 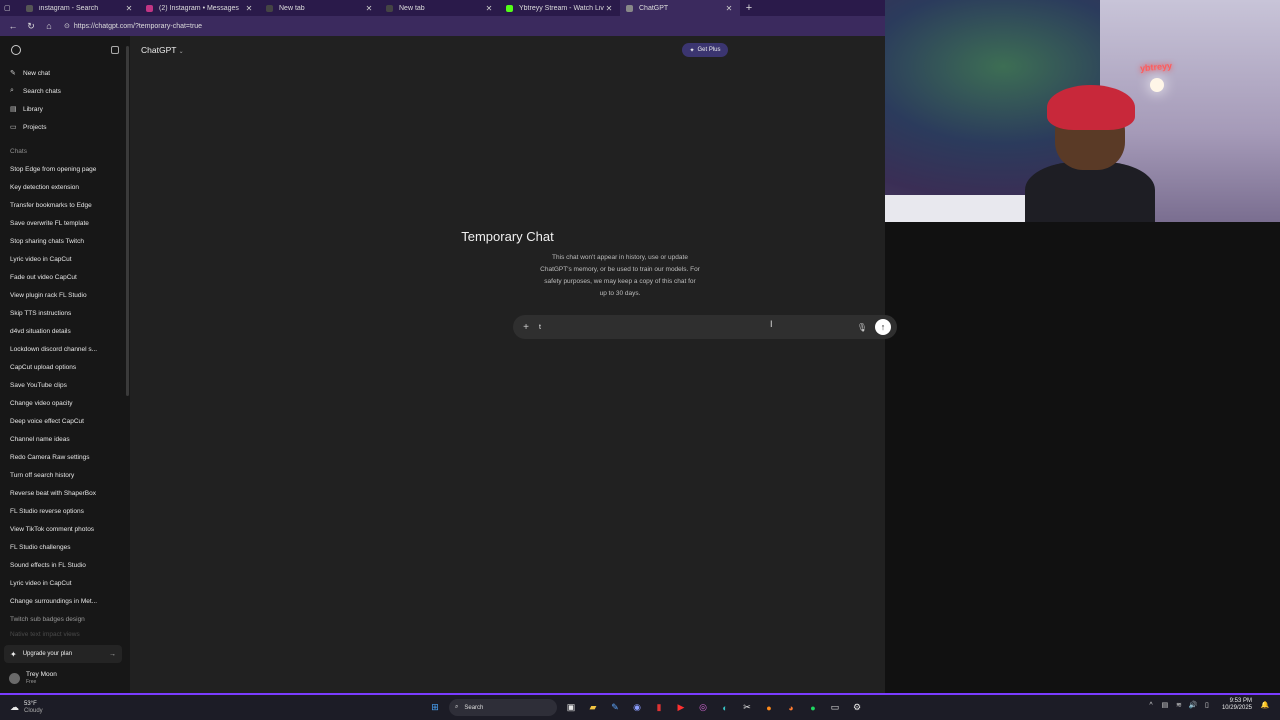 I want to click on upgrade-plan-button: ✦ Upgrade your plan →, so click(x=63, y=654).